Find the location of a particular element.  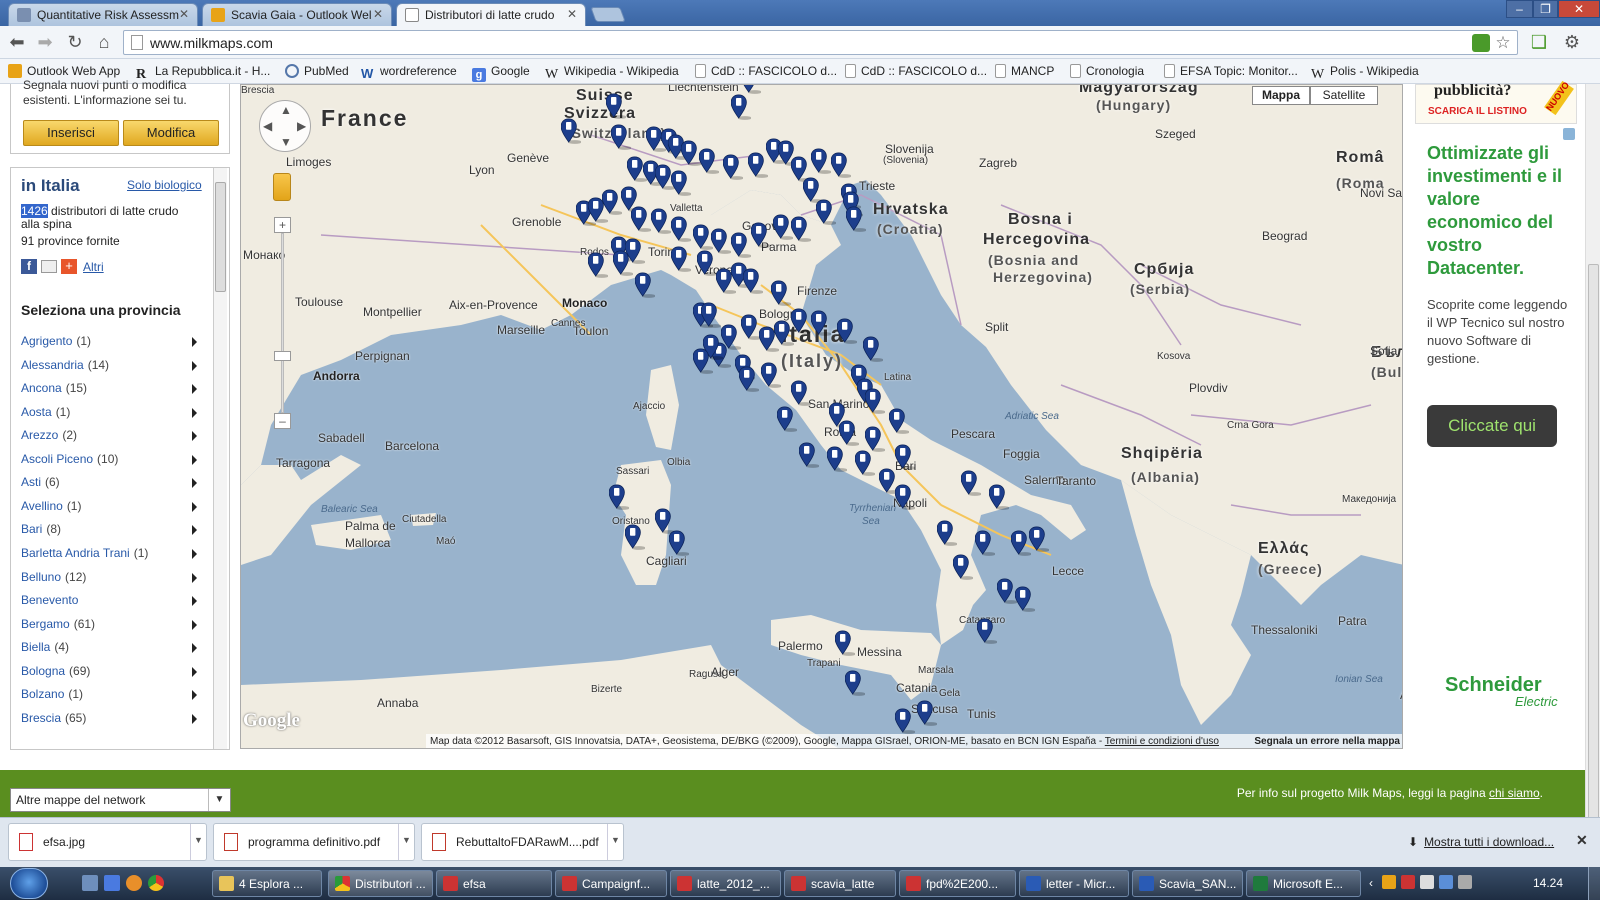

chevron-right-icon: ▶ is located at coordinates (301, 126).